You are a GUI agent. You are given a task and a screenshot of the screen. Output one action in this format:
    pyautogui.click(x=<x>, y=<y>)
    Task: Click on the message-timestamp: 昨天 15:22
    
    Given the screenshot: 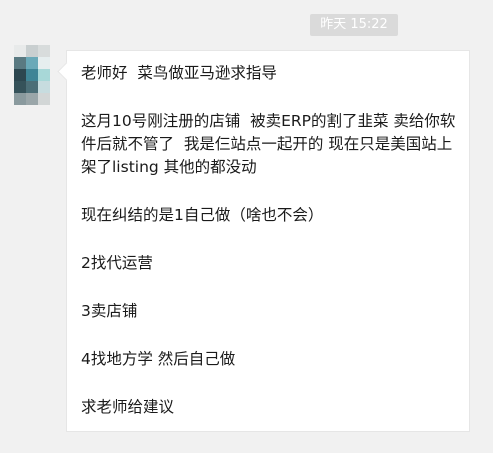 What is the action you would take?
    pyautogui.click(x=354, y=25)
    